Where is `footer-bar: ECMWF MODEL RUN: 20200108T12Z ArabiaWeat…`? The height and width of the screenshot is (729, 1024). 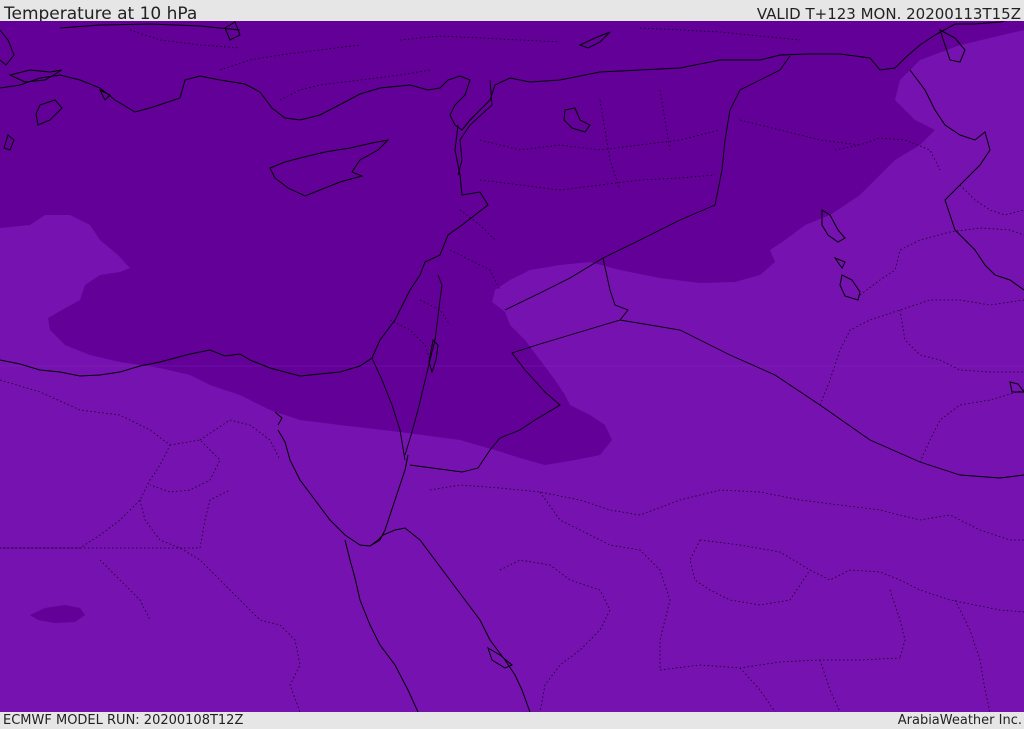 footer-bar: ECMWF MODEL RUN: 20200108T12Z ArabiaWeat… is located at coordinates (512, 720).